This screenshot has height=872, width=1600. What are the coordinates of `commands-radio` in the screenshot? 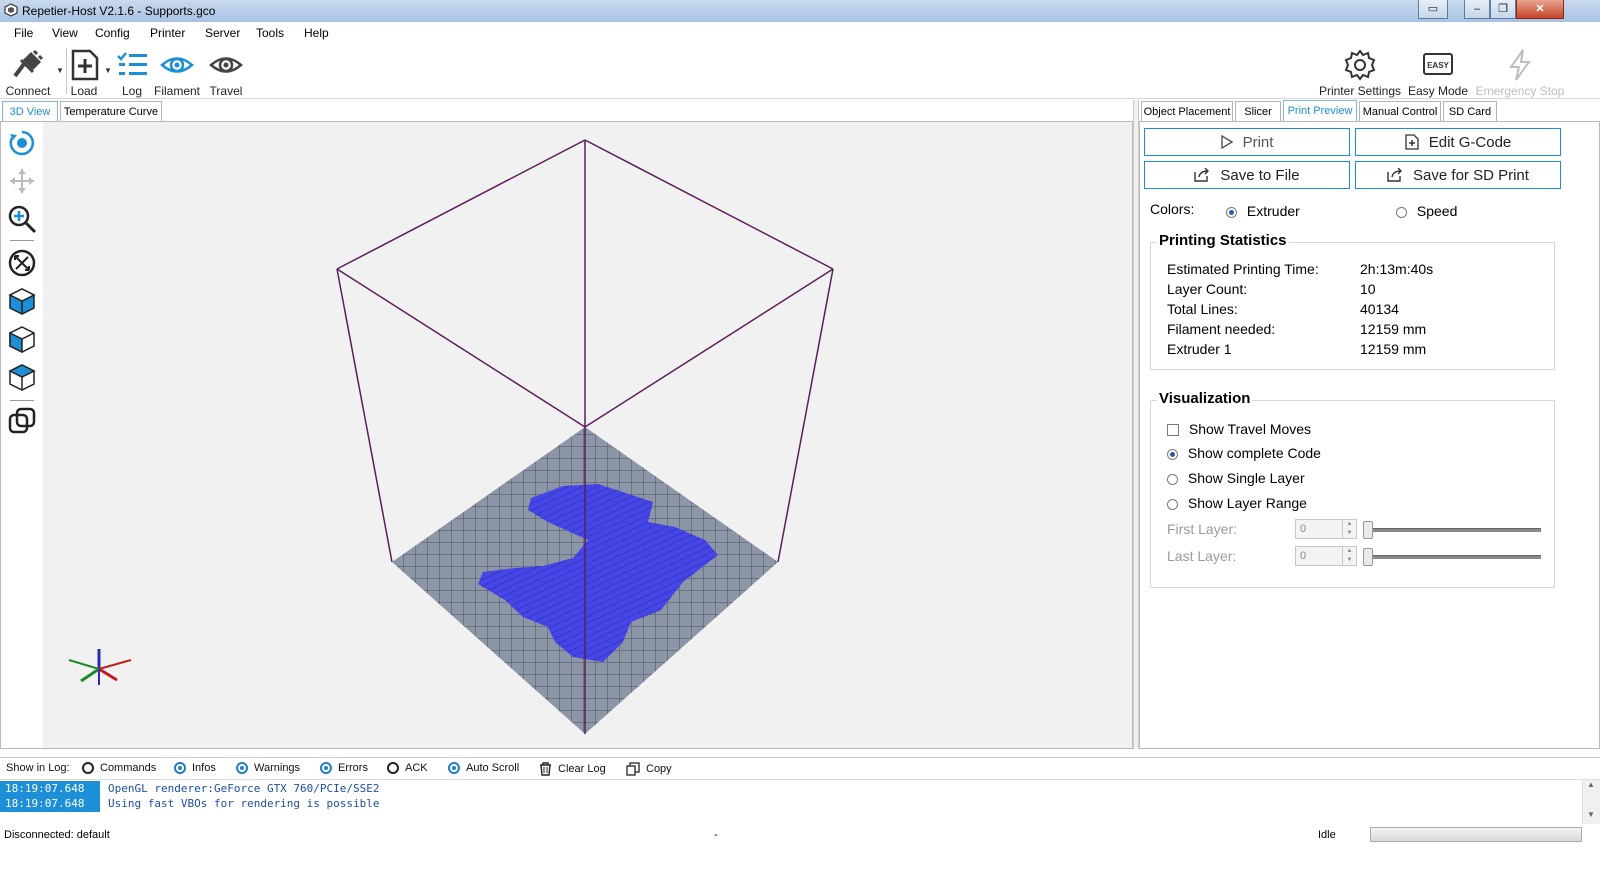 It's located at (88, 768).